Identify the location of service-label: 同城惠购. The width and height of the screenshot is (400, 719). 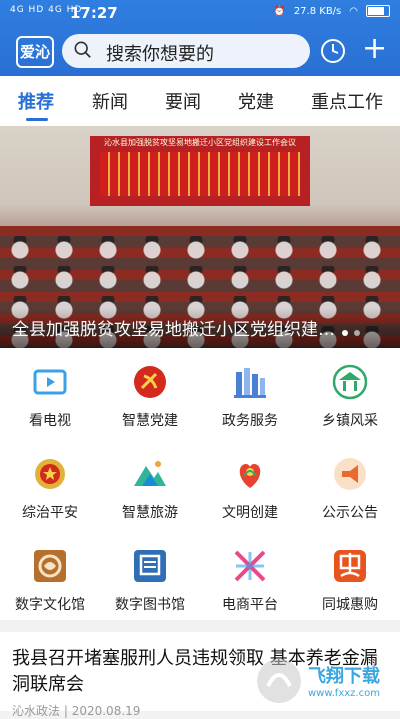
(350, 605).